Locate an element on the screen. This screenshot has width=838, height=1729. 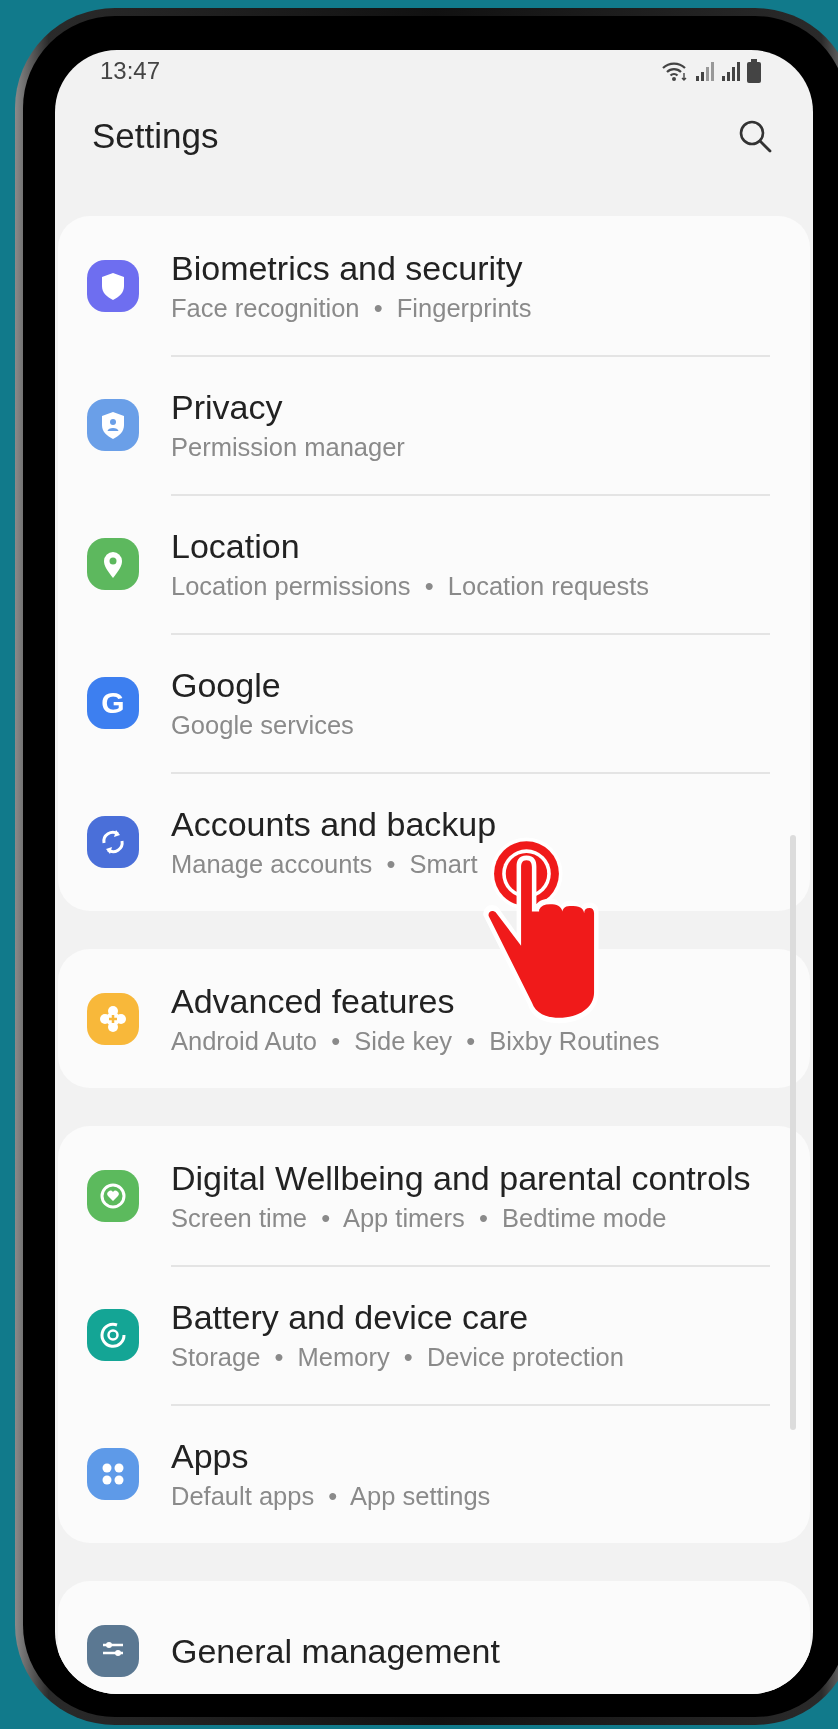
setting-title: Battery and device care is located at coordinates (470, 1316).